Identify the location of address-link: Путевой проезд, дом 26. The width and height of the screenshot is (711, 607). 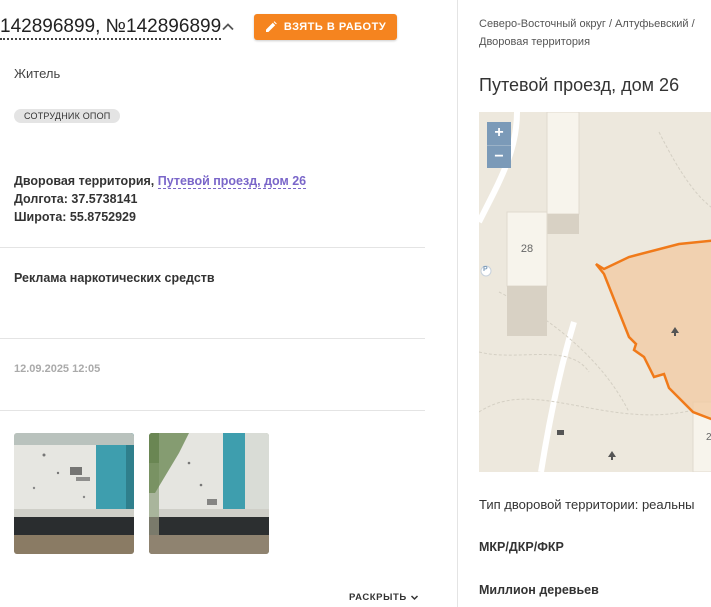
(232, 181).